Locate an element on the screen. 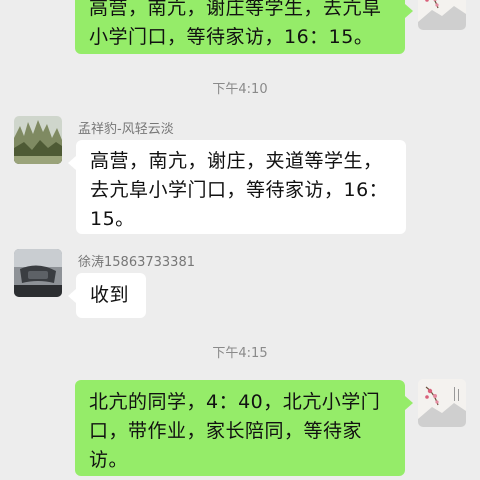  message-bubble-outgoing: 高营，南亢，谢庄等学生，去亢阜小学门口，等待家访，16：15。 is located at coordinates (240, 27).